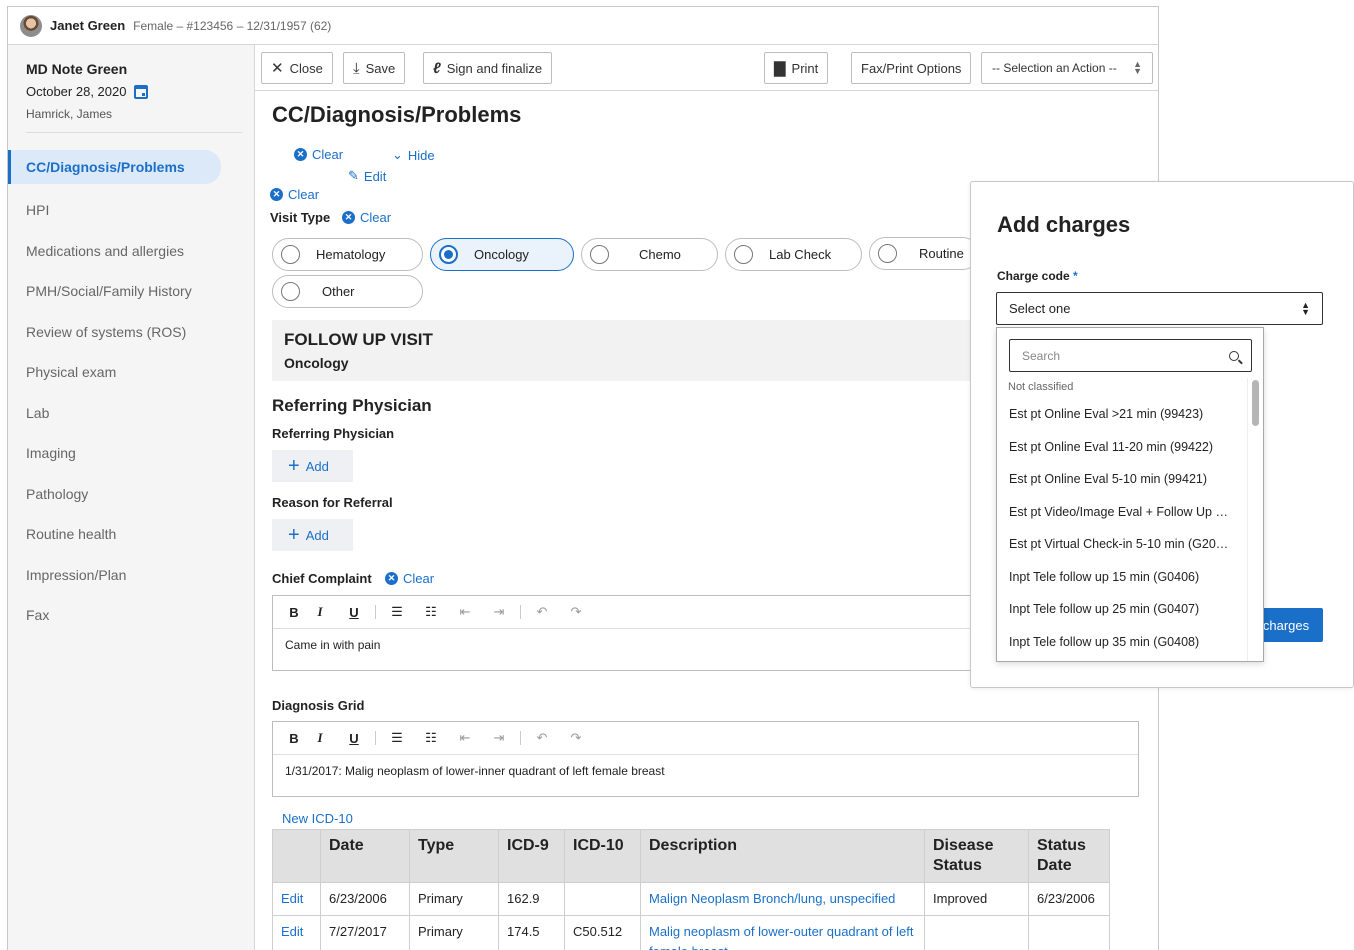  I want to click on download-icon: ⤓, so click(356, 68).